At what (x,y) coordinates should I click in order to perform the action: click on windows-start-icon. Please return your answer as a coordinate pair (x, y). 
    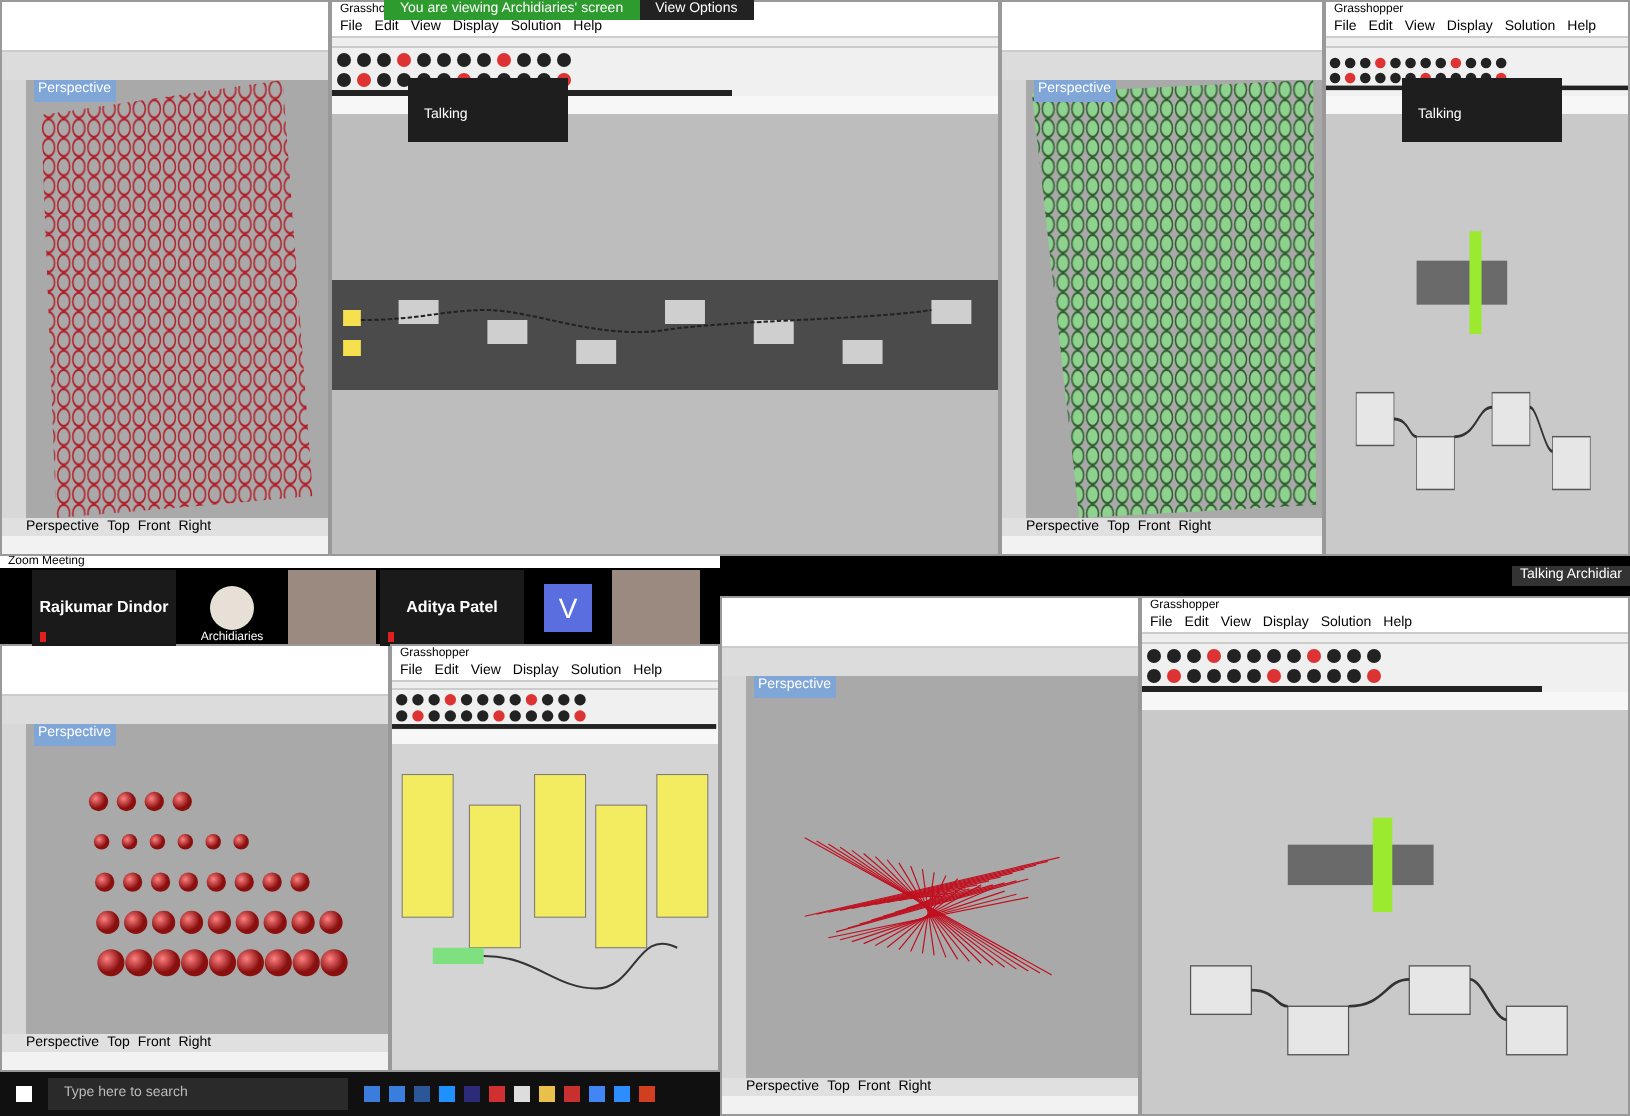
    Looking at the image, I should click on (24, 1094).